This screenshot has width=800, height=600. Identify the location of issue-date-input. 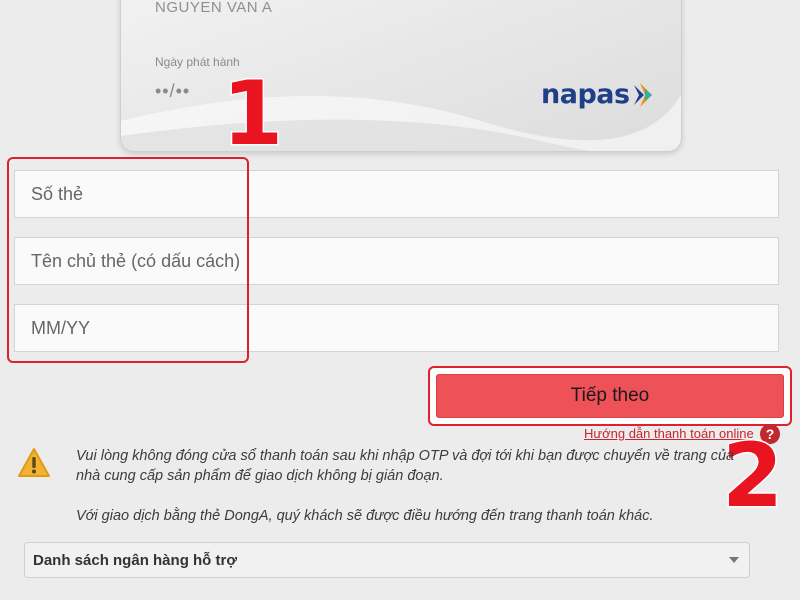
(396, 328).